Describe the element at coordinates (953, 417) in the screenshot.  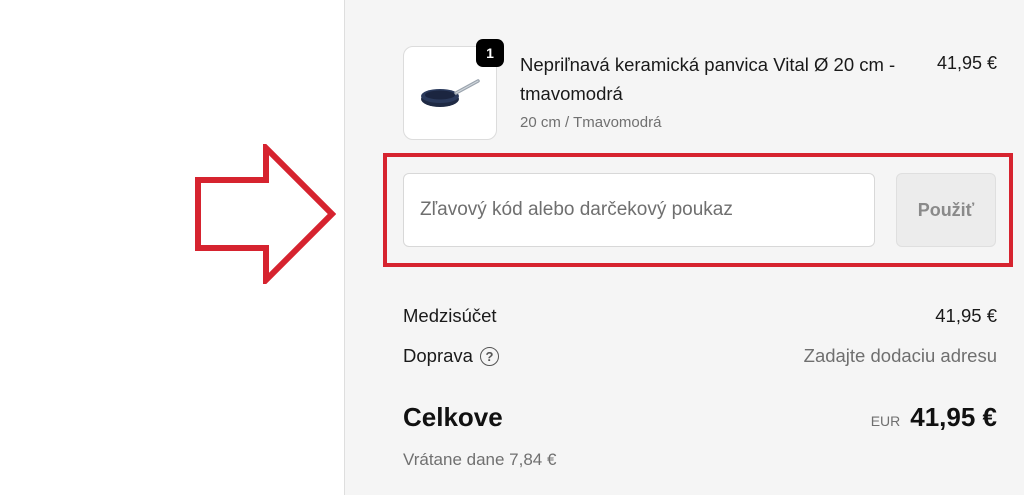
I see `total-value: 41,95 €` at that location.